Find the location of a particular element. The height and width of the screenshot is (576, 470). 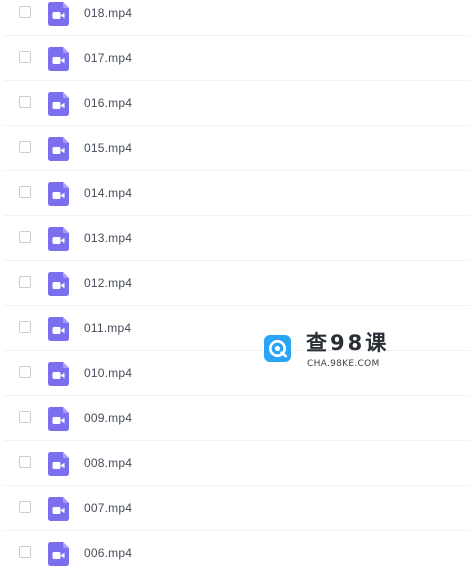

file-name: 007.mp4 is located at coordinates (108, 508).